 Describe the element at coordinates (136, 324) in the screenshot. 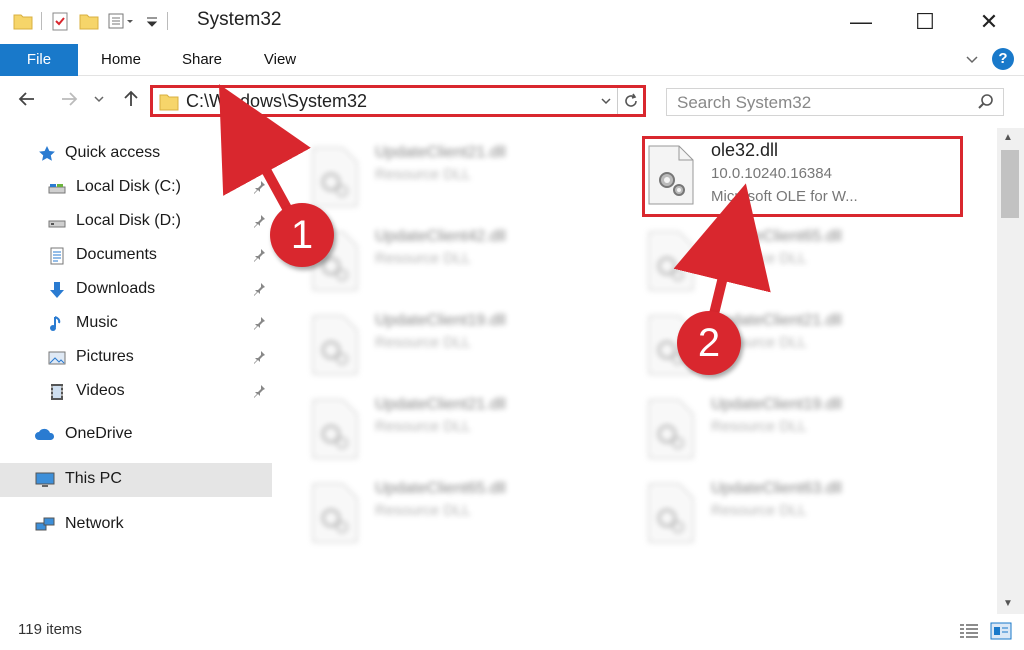

I see `sidebar-item-music: Music` at that location.